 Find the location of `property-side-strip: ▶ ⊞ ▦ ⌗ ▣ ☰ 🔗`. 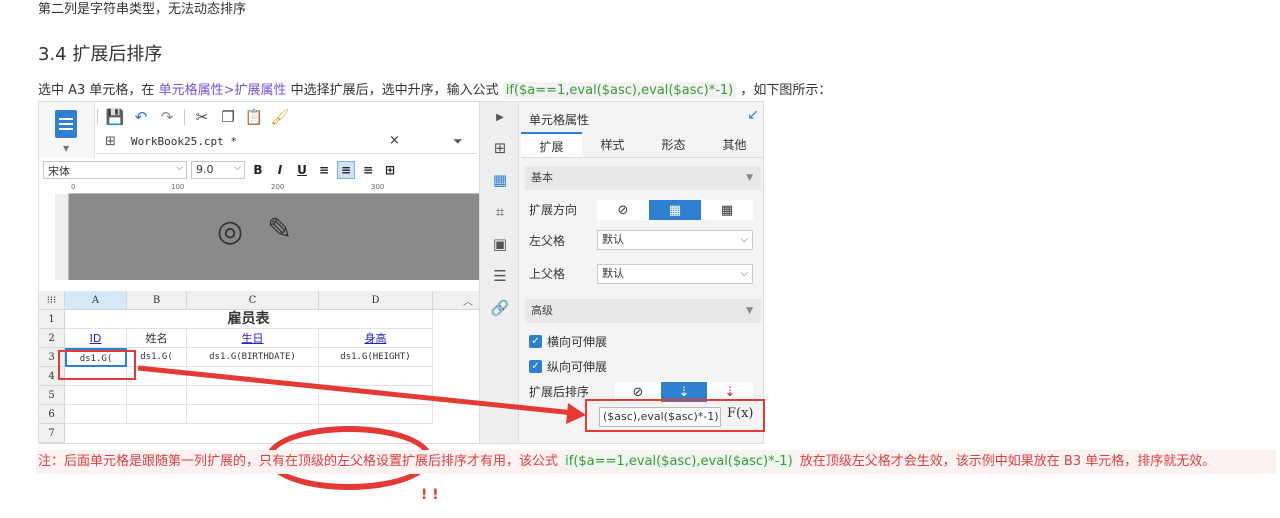

property-side-strip: ▶ ⊞ ▦ ⌗ ▣ ☰ 🔗 is located at coordinates (499, 272).